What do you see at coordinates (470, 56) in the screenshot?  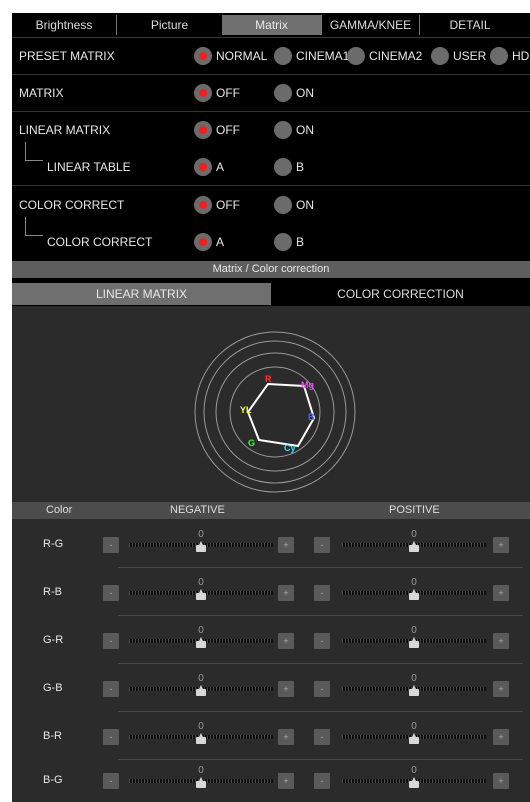 I see `radio-label: USER` at bounding box center [470, 56].